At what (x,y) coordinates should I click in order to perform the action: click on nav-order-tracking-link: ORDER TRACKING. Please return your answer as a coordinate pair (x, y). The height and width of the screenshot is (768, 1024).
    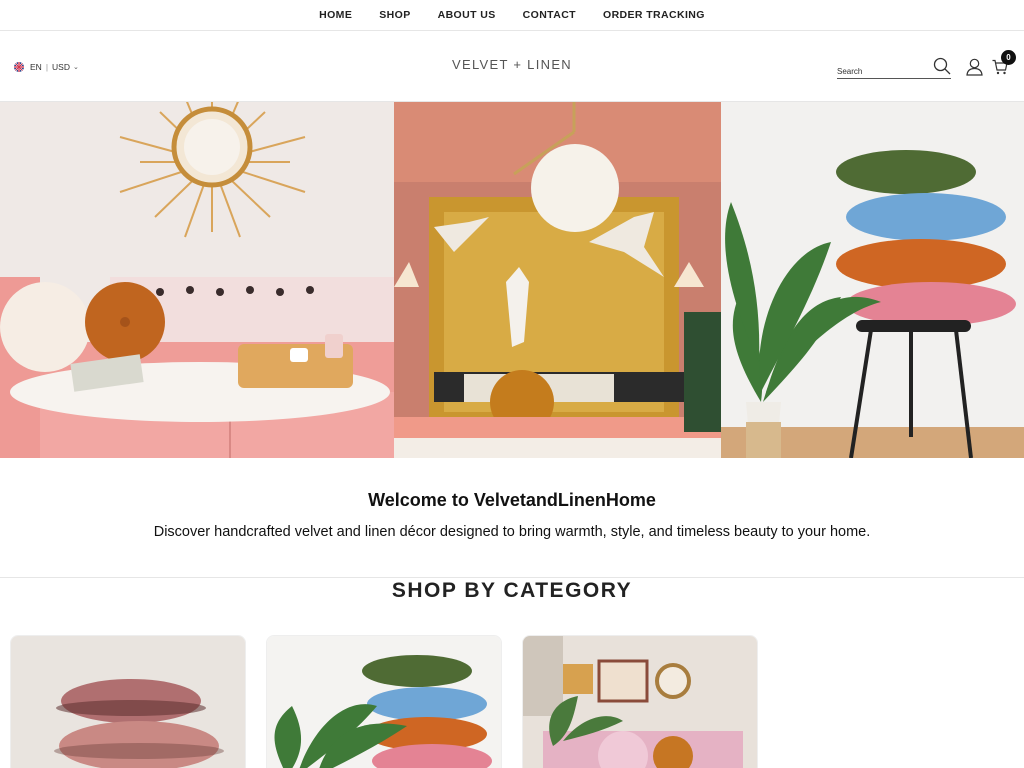
    Looking at the image, I should click on (654, 15).